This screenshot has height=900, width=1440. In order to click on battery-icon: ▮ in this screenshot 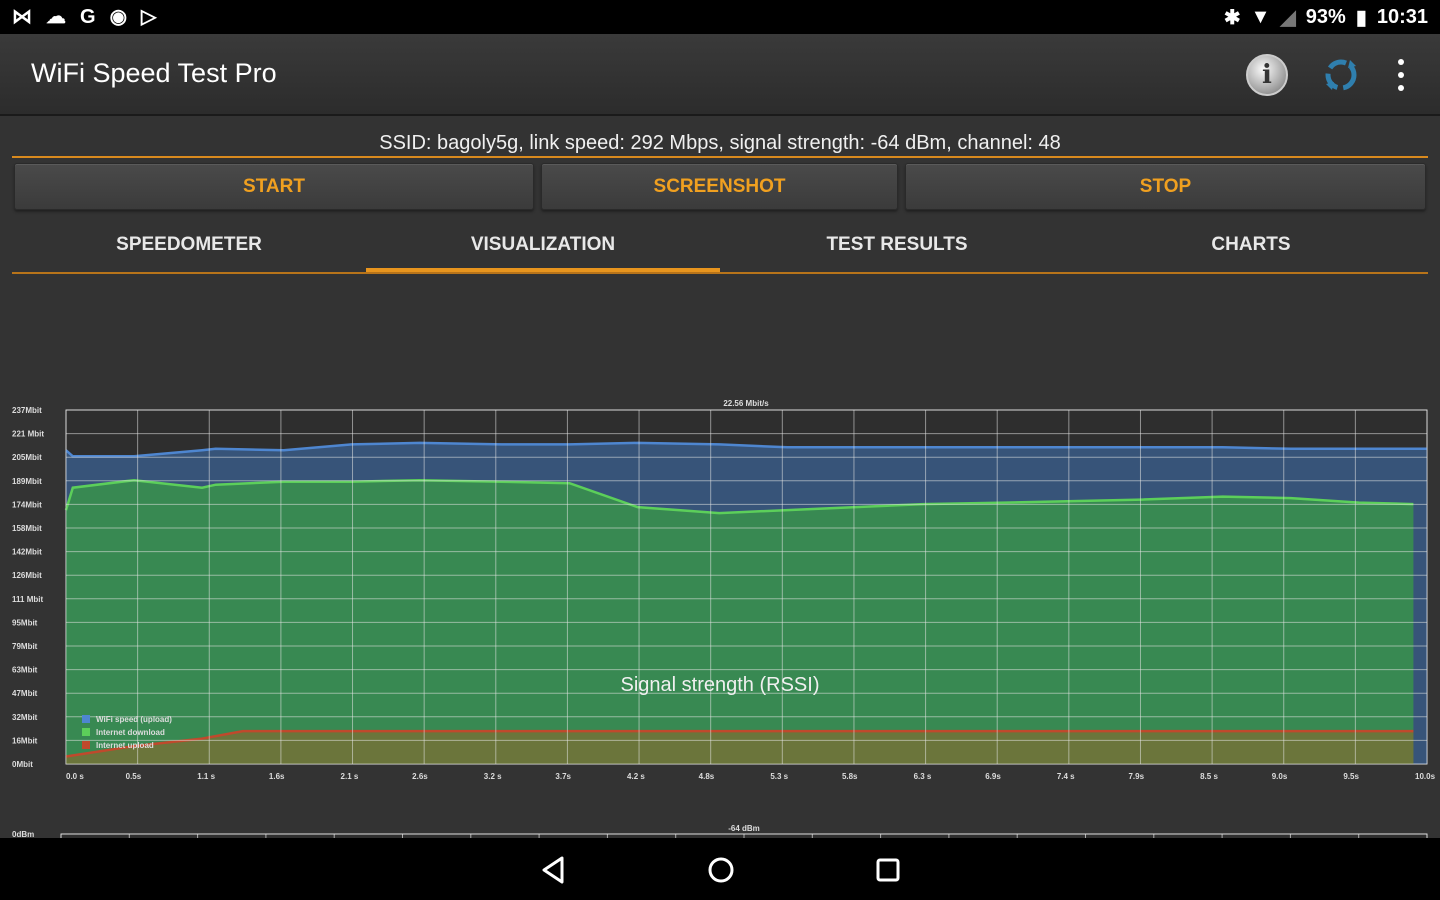, I will do `click(1361, 18)`.